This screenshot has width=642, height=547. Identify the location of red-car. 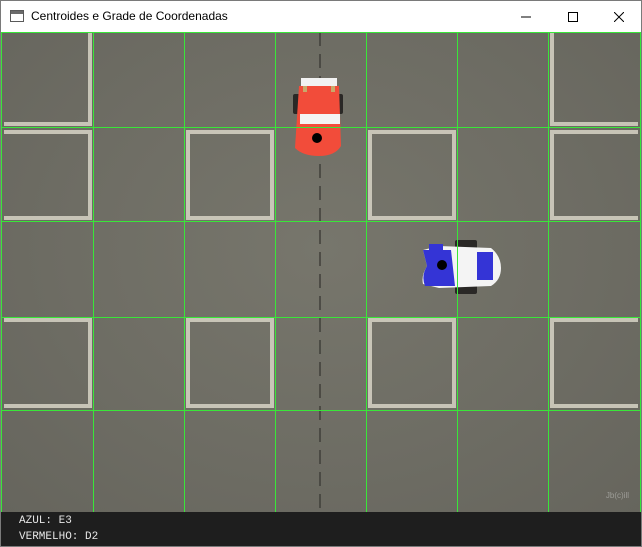
(318, 117).